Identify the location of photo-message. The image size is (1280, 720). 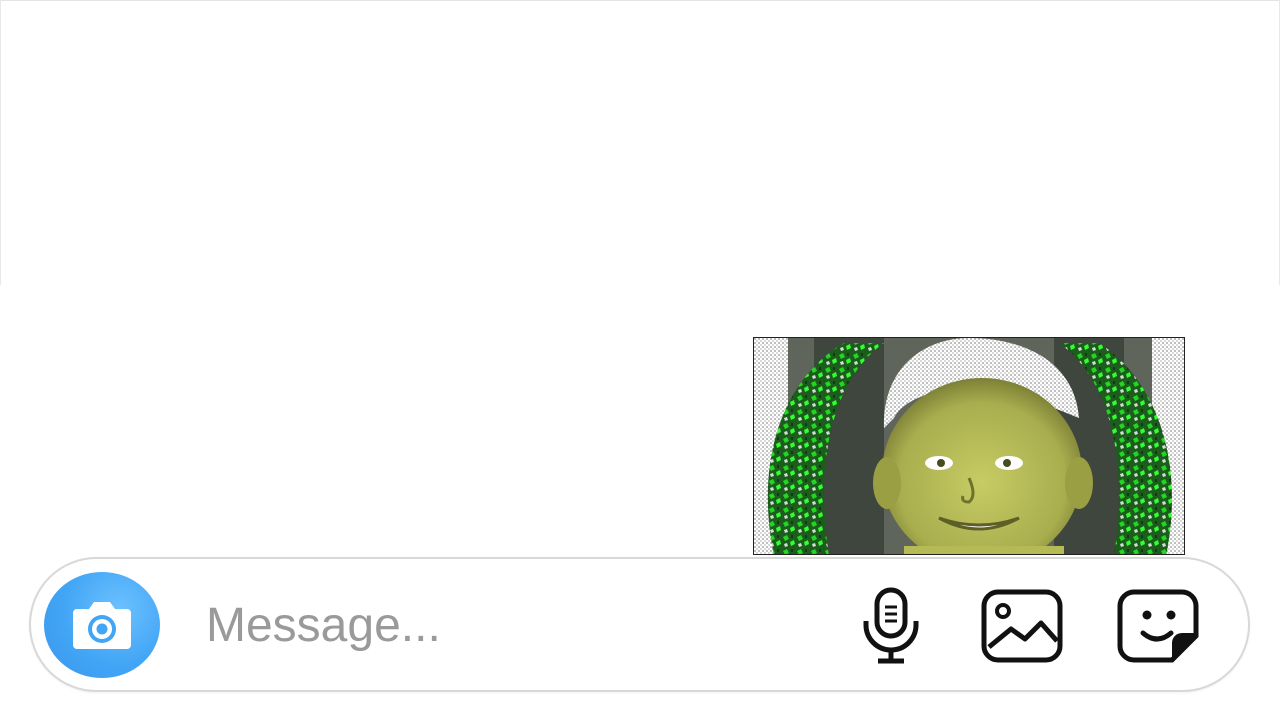
(969, 446).